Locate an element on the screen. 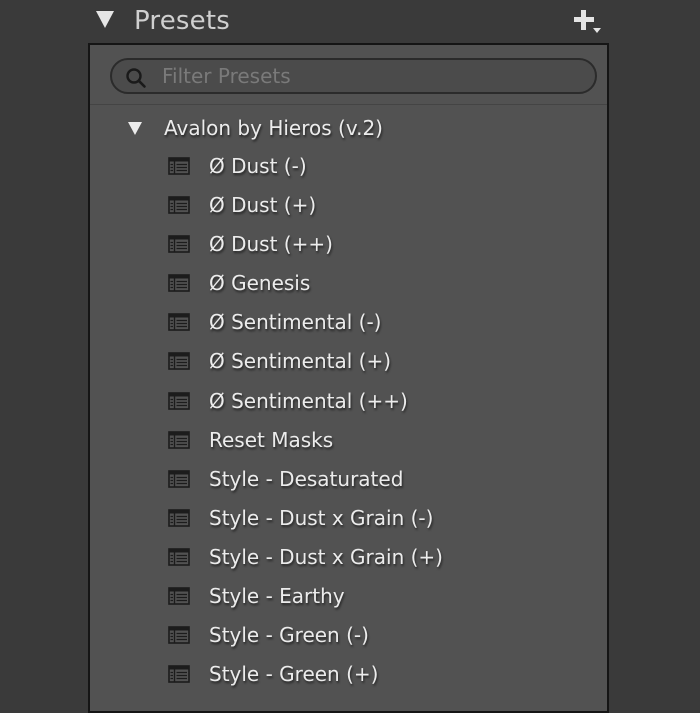 Image resolution: width=700 pixels, height=713 pixels. preset-item: Style - Dust x Grain (+) is located at coordinates (348, 558).